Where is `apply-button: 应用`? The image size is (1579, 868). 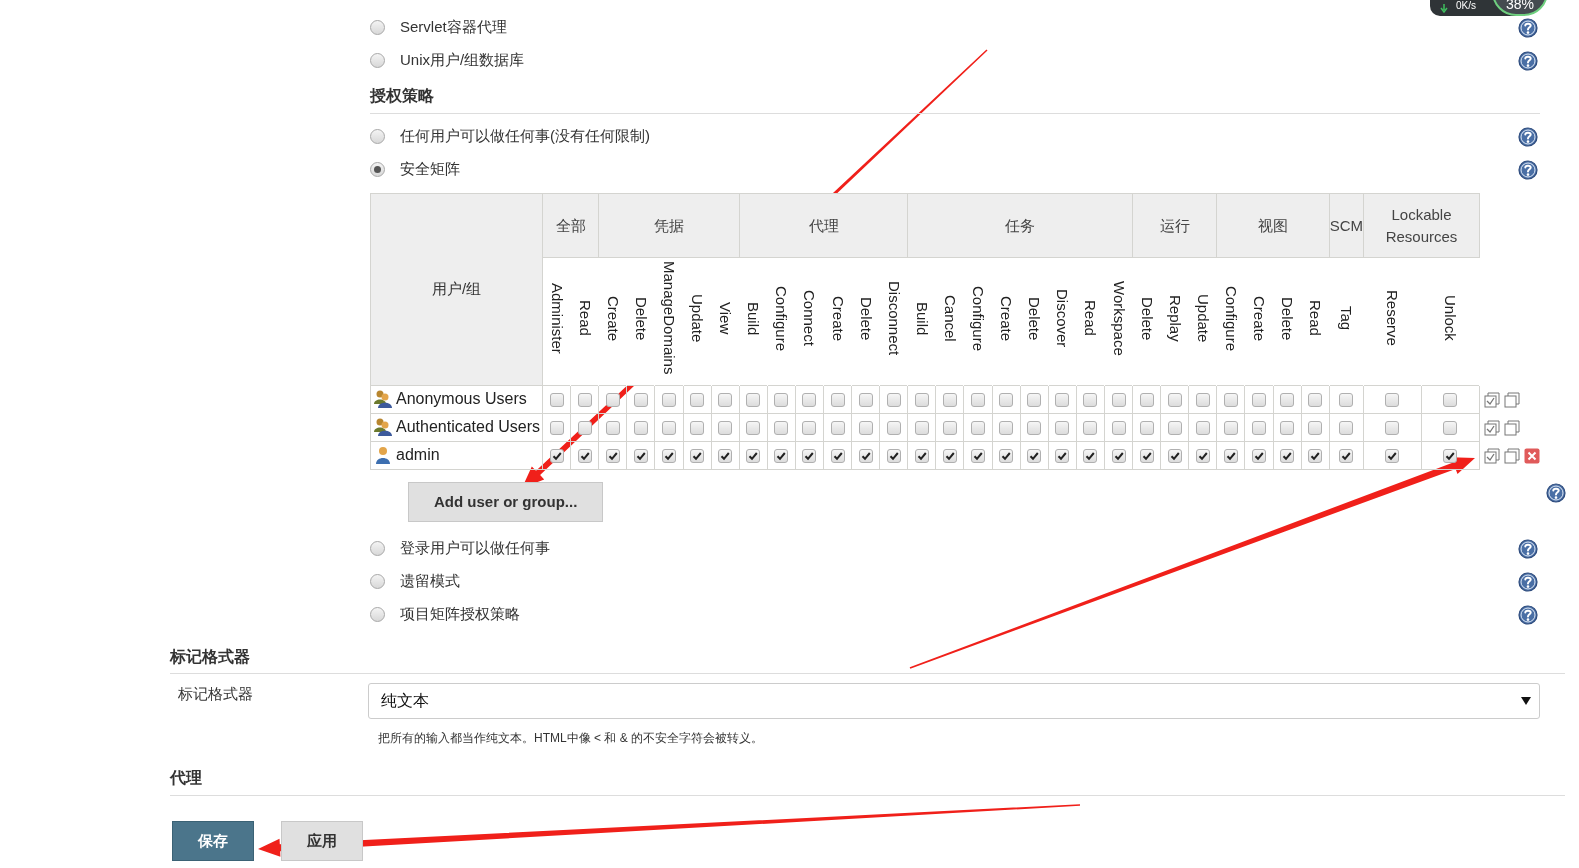 apply-button: 应用 is located at coordinates (322, 841).